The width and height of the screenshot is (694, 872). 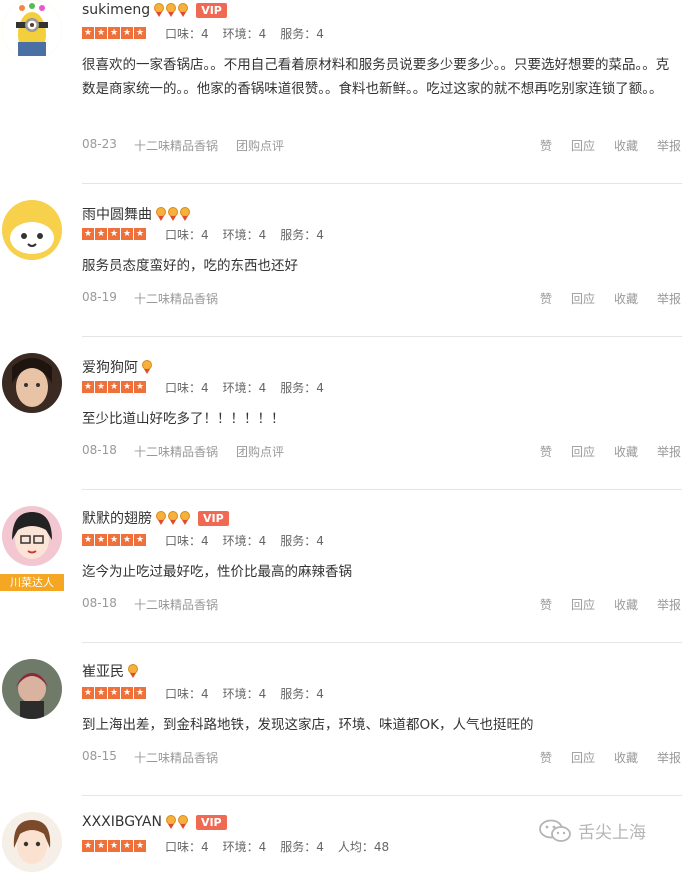 What do you see at coordinates (383, 605) in the screenshot?
I see `review-meta: 08-18 十二味精品香锅 赞 回应 收藏 举报` at bounding box center [383, 605].